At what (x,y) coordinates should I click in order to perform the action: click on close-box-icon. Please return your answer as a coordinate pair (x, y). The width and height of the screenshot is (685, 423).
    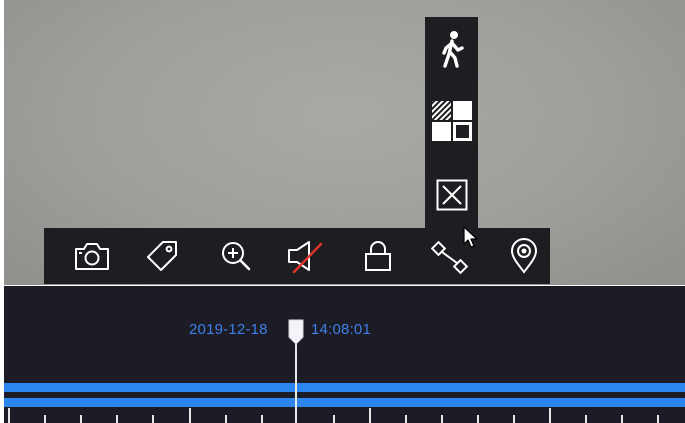
    Looking at the image, I should click on (452, 195).